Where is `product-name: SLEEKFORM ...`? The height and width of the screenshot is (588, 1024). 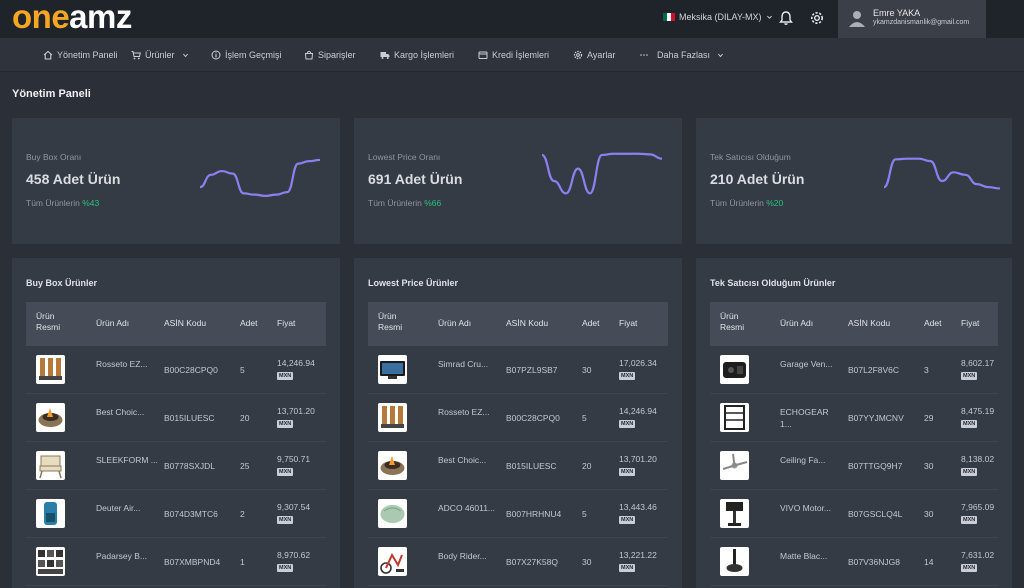 product-name: SLEEKFORM ... is located at coordinates (127, 460).